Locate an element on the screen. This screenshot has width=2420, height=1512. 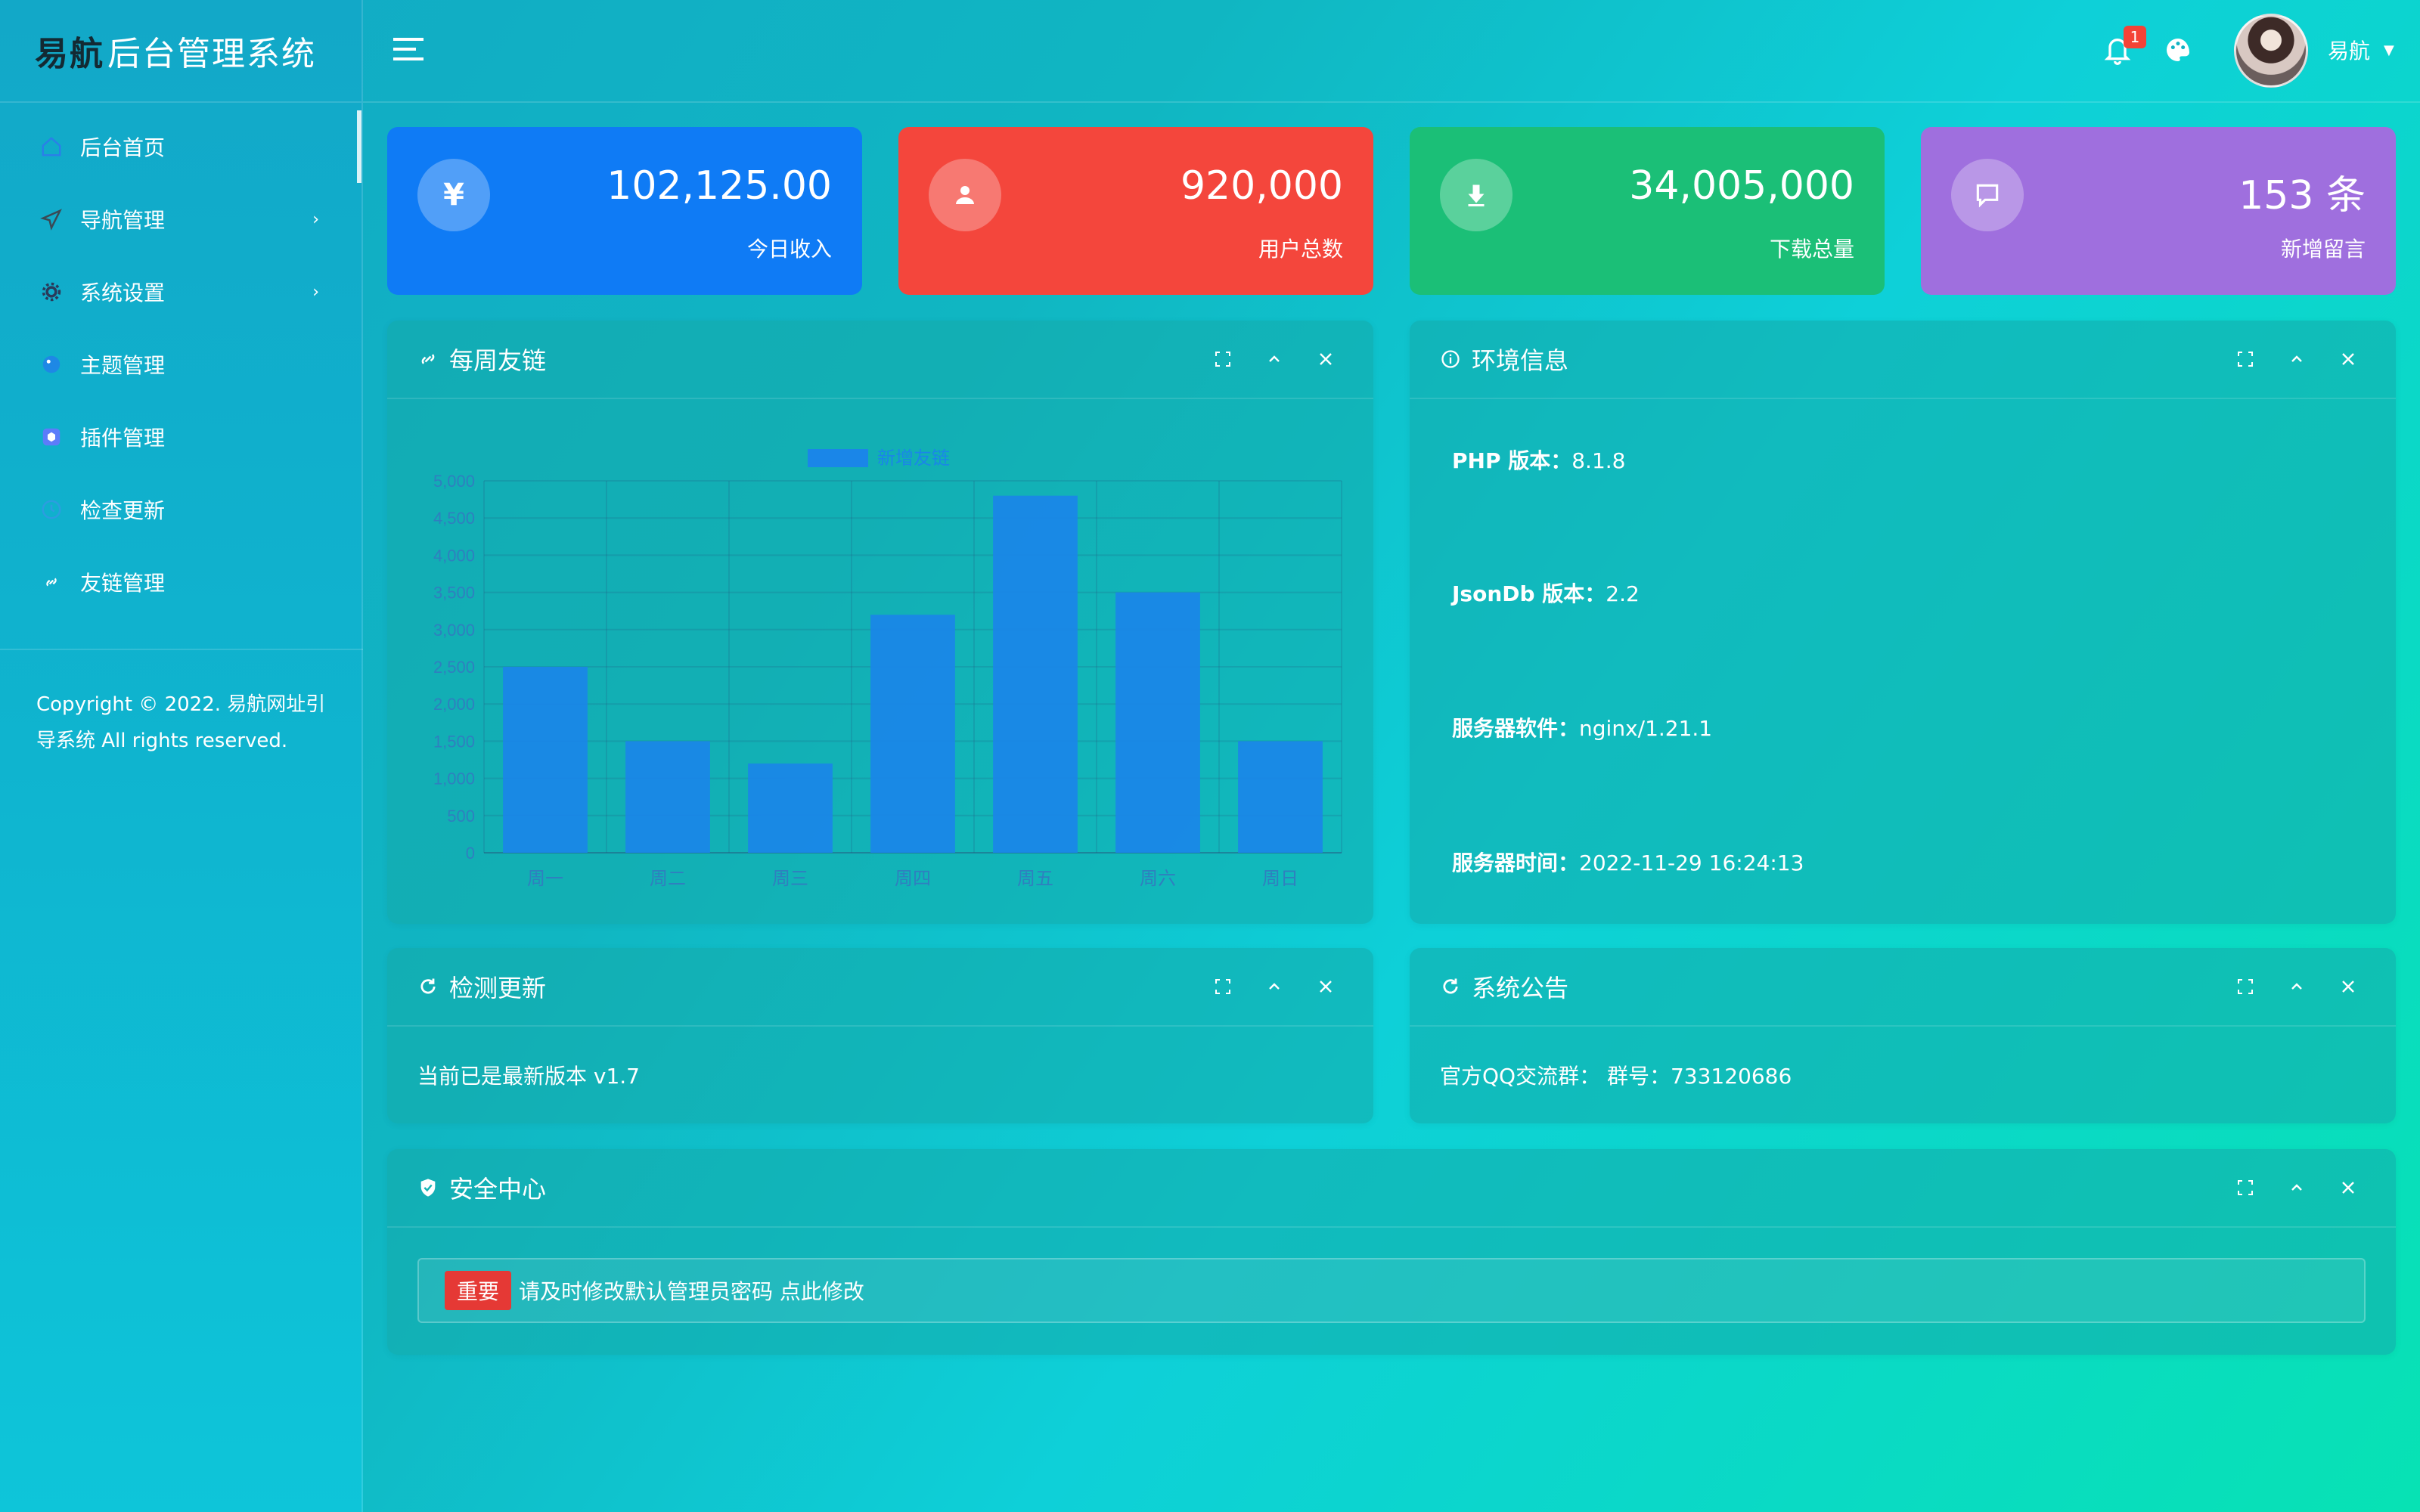
sidebar-menu: 后台首页 导航管理 › 系统设置 › 主题管理 插件管理 检查更新 友链管理 is located at coordinates (180, 360).